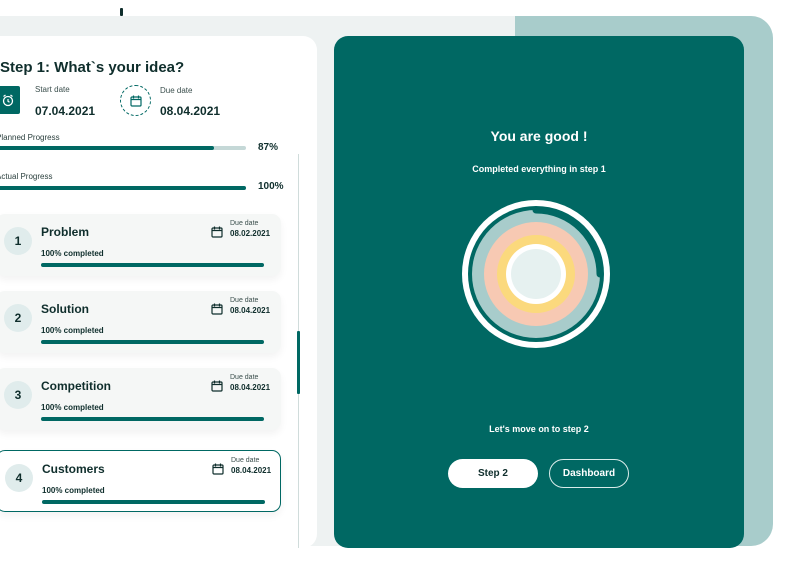  Describe the element at coordinates (268, 147) in the screenshot. I see `planned-progress-percent: 87%` at that location.